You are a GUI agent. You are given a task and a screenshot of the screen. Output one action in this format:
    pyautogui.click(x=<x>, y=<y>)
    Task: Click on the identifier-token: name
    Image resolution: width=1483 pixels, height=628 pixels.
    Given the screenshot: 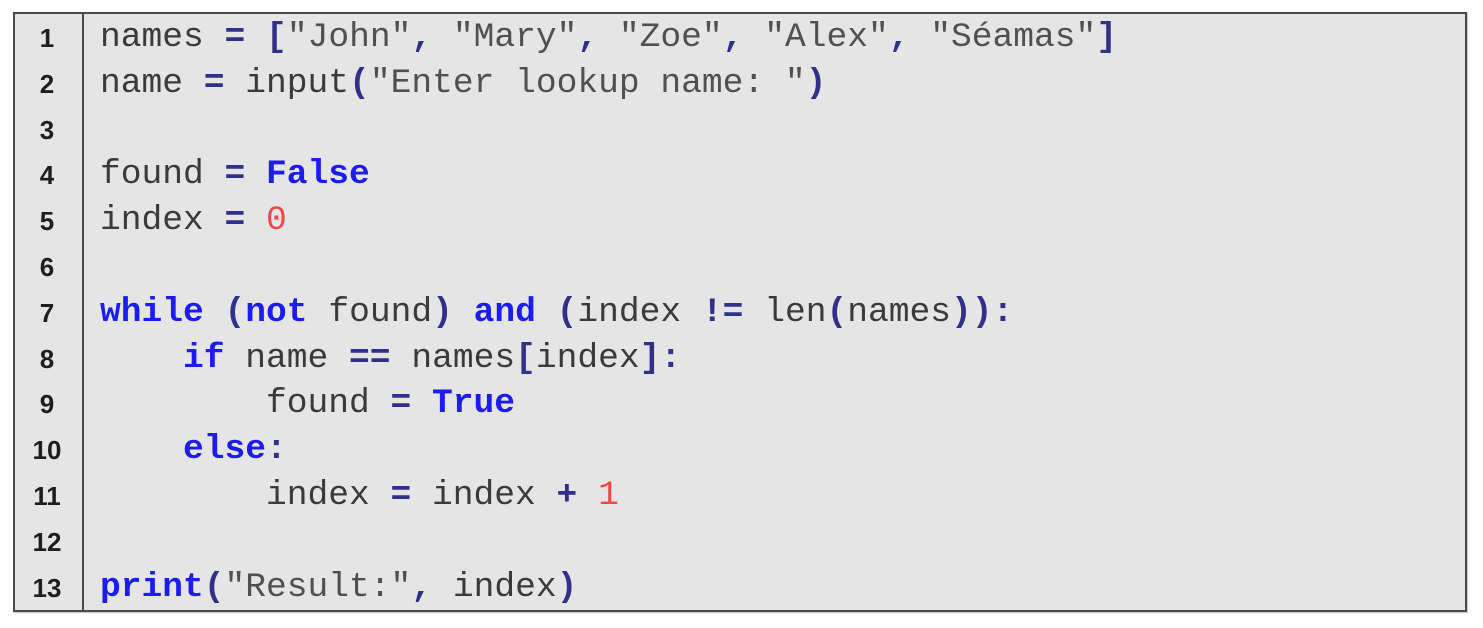 What is the action you would take?
    pyautogui.click(x=152, y=83)
    